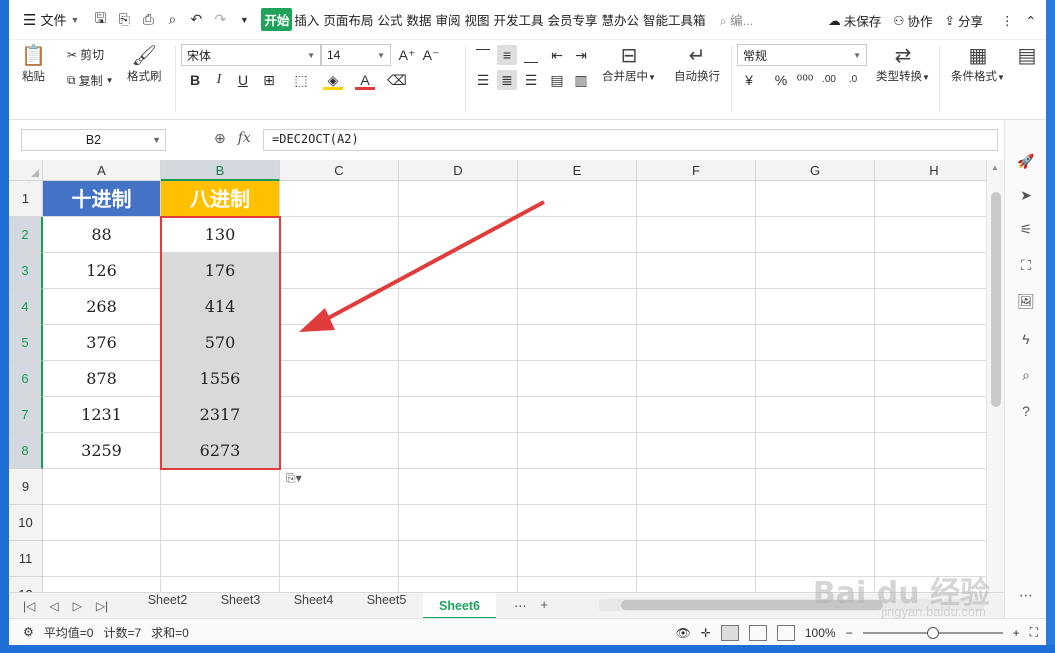 Image resolution: width=1055 pixels, height=653 pixels. I want to click on zoom-out-icon: −, so click(849, 633).